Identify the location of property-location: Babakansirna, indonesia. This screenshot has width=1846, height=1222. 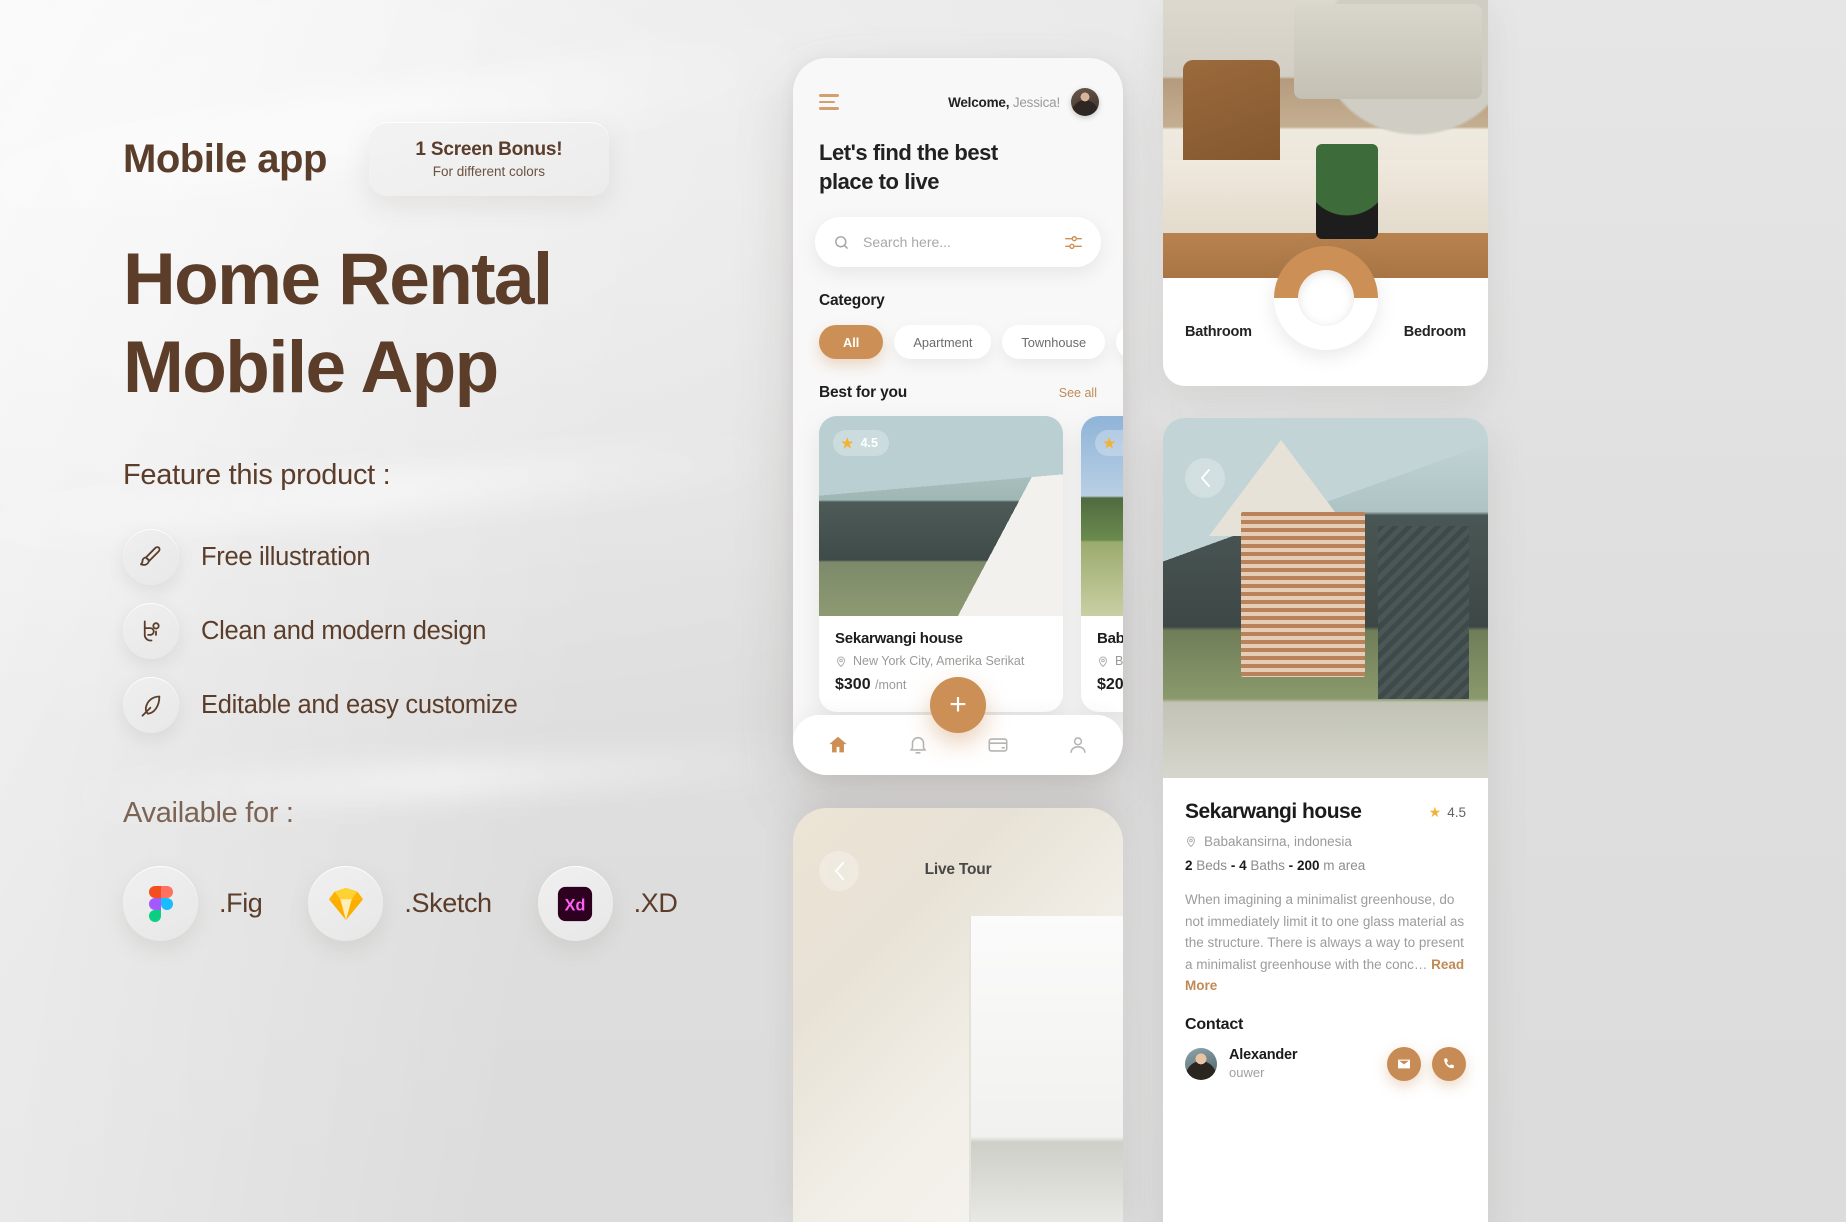
(1110, 661).